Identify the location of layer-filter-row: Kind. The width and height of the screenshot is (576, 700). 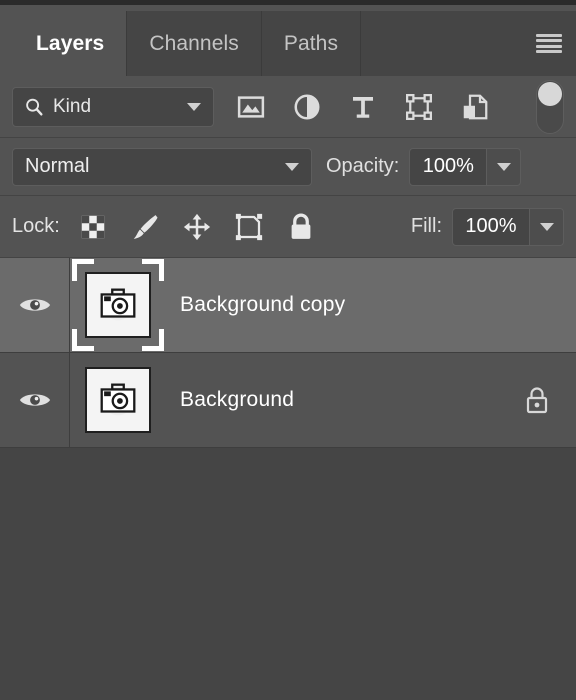
(288, 107).